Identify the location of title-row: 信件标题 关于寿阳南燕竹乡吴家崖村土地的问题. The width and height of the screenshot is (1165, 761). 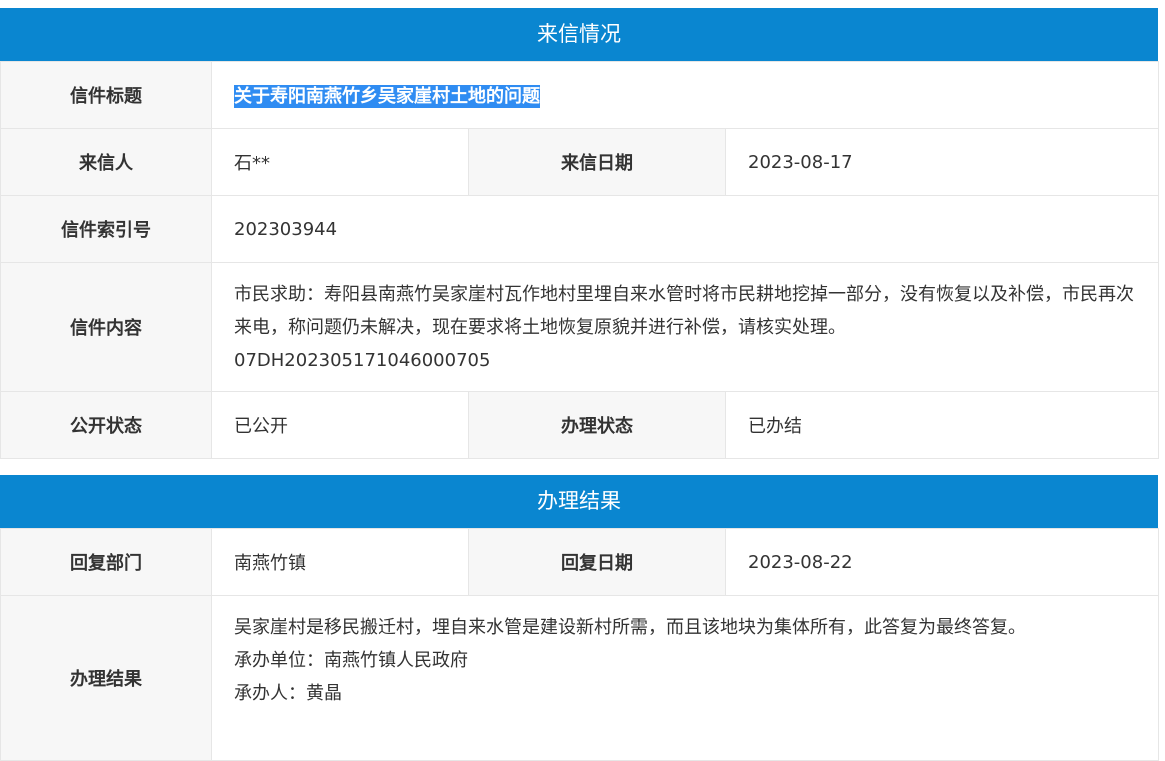
(579, 95).